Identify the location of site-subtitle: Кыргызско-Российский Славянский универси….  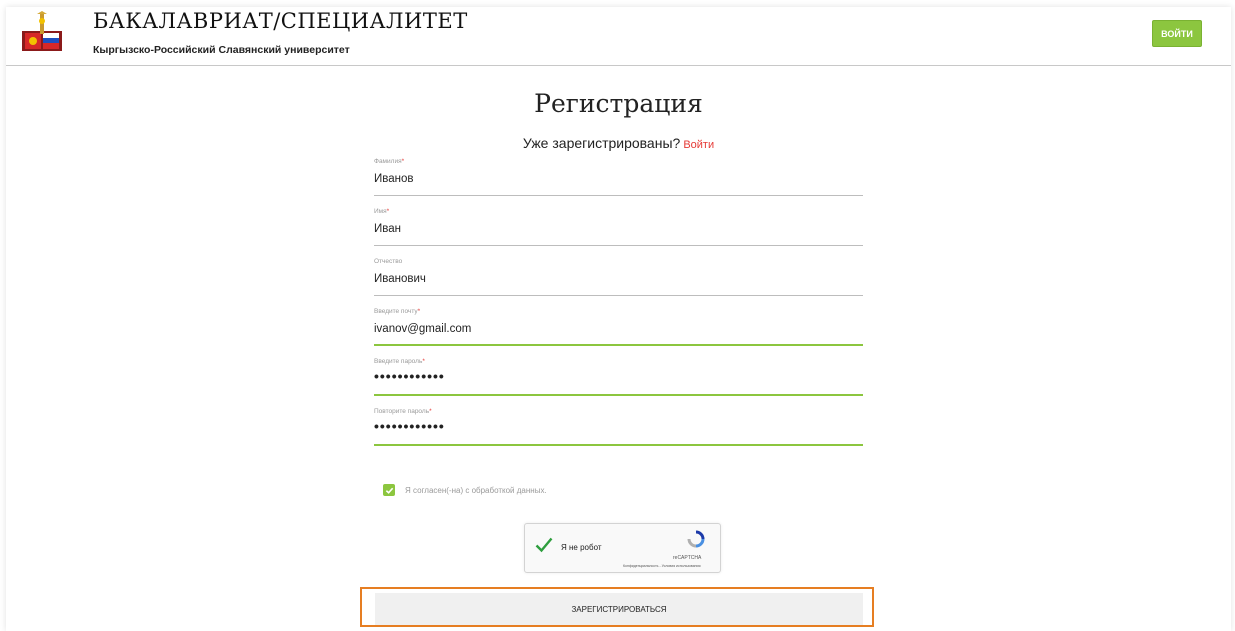
(221, 50).